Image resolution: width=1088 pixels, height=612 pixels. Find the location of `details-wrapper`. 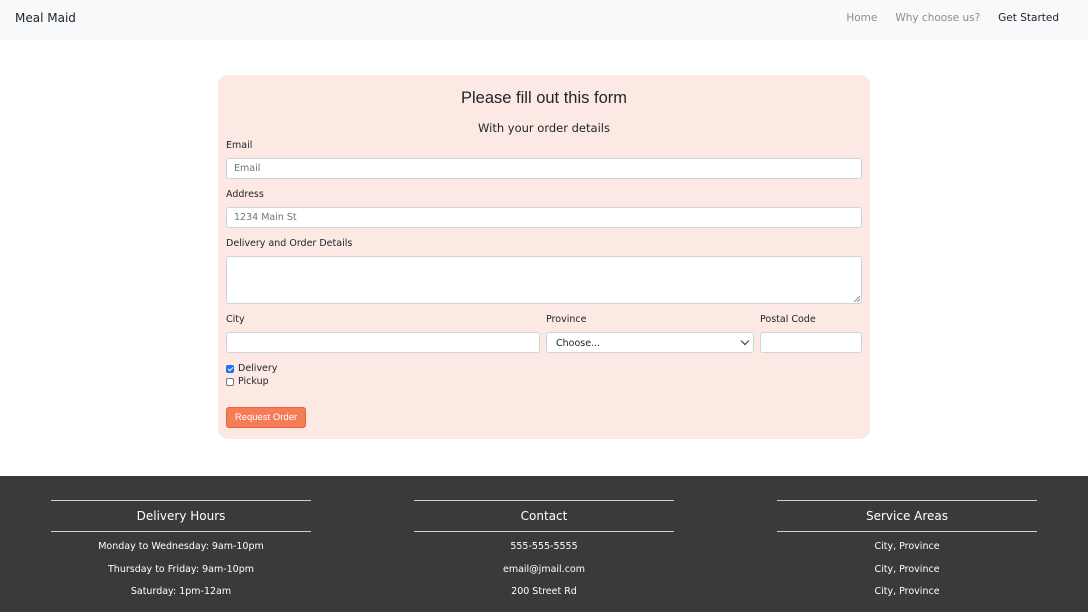

details-wrapper is located at coordinates (544, 280).